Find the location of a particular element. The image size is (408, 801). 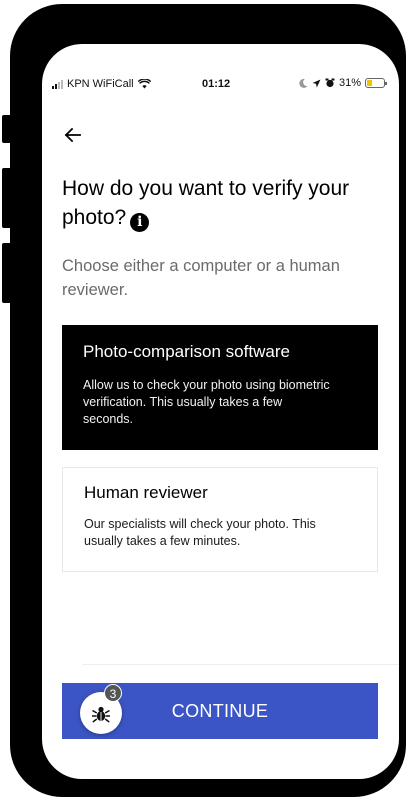

status-indicators: 31% is located at coordinates (343, 83).